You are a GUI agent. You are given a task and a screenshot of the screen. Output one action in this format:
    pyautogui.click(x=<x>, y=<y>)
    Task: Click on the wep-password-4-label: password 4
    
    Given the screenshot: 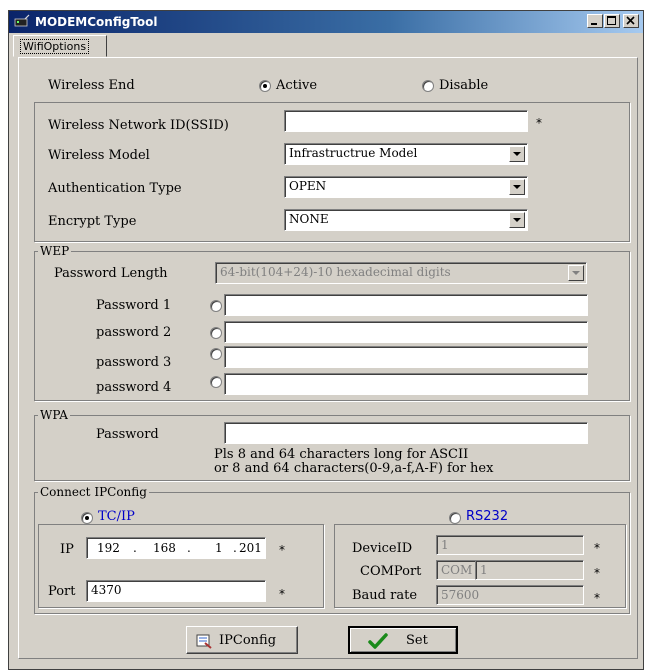 What is the action you would take?
    pyautogui.click(x=134, y=387)
    